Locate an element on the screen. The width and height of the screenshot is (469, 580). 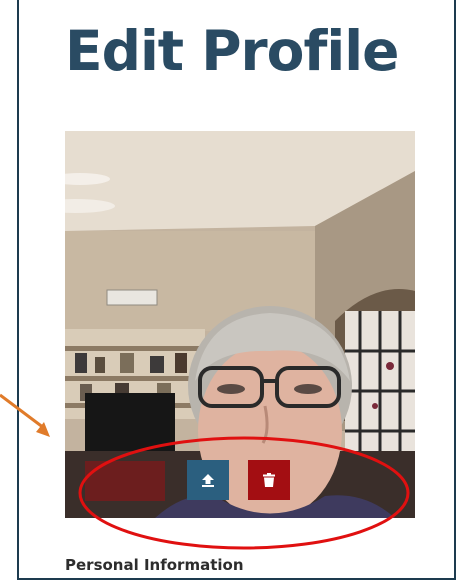
delete-photo-button is located at coordinates (269, 480).